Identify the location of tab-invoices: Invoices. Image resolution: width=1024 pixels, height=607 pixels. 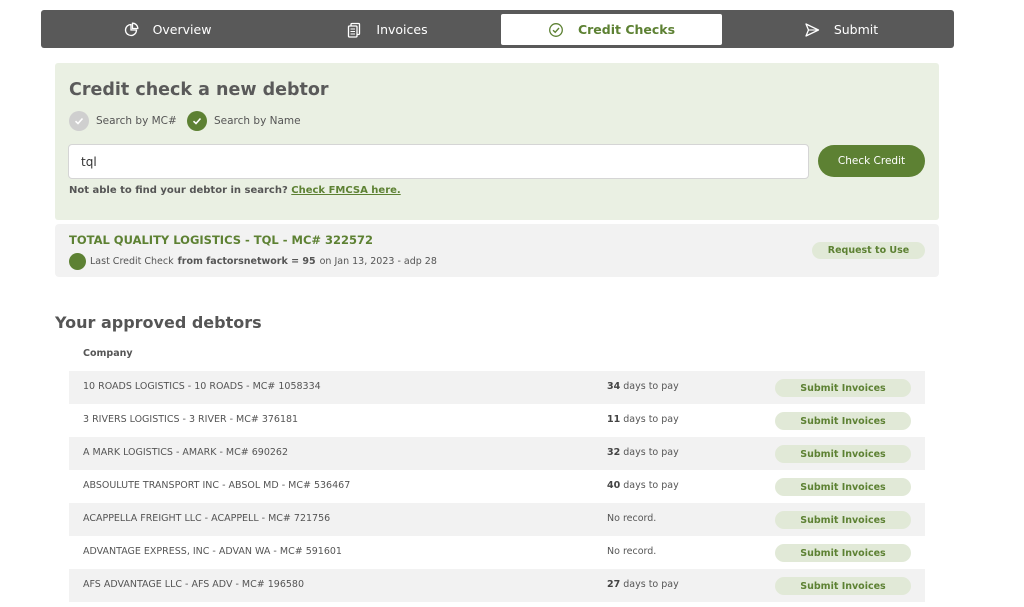
(387, 29).